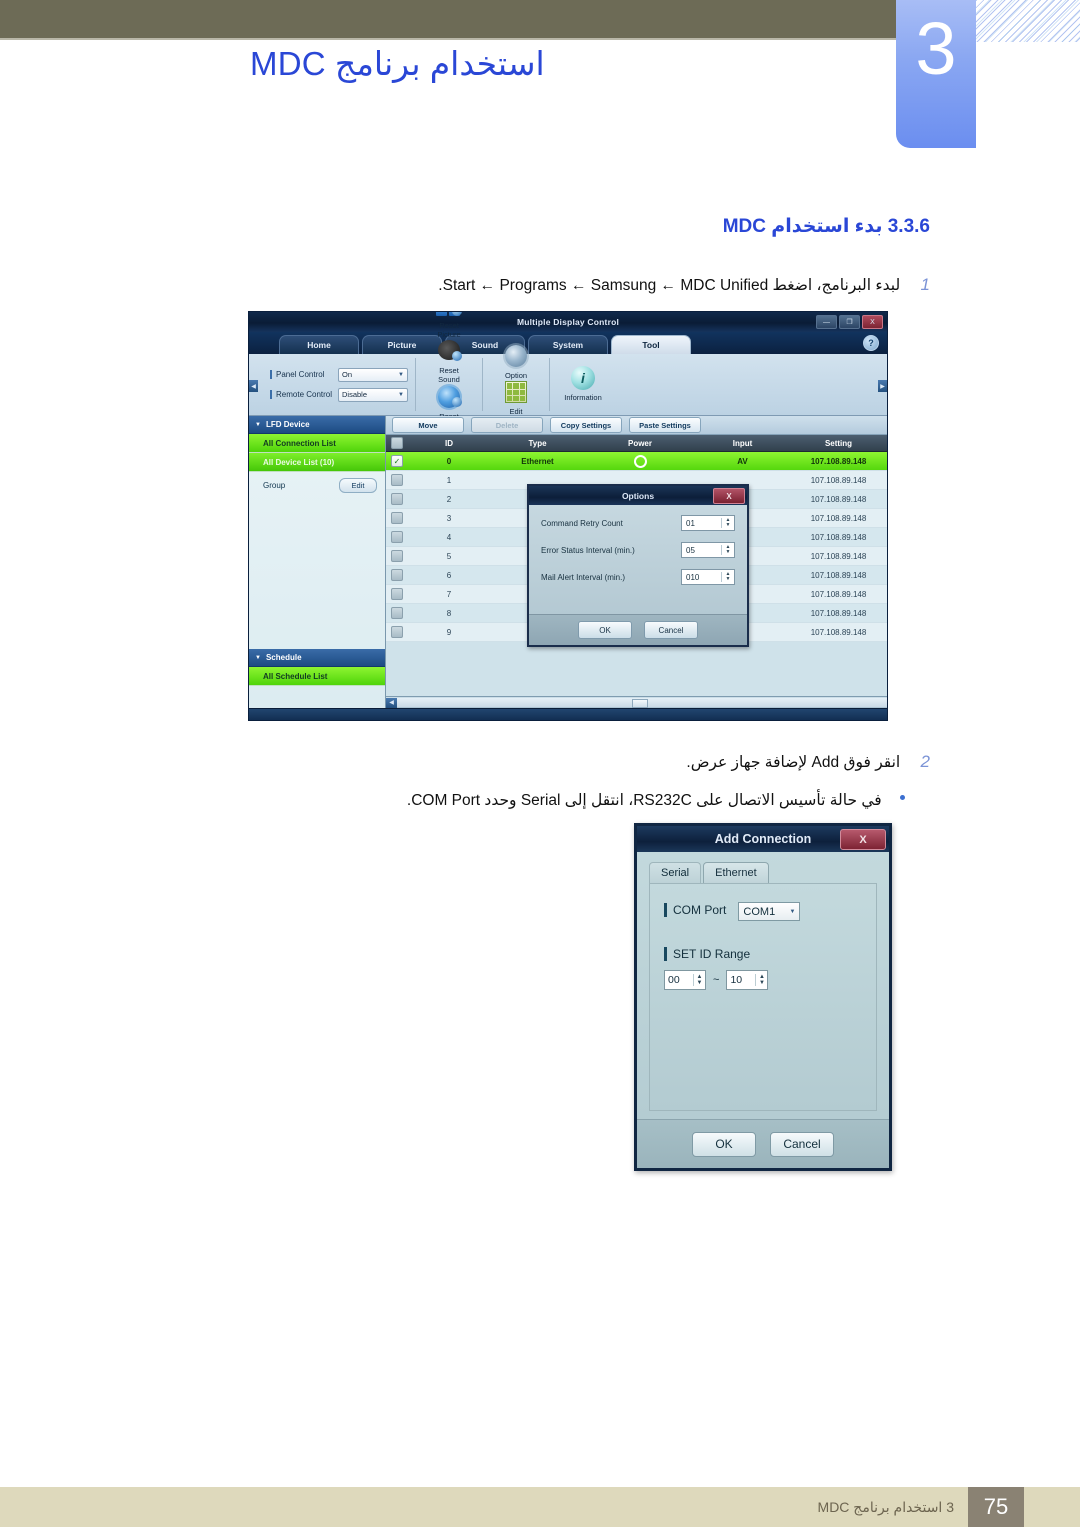 This screenshot has height=1527, width=1080. What do you see at coordinates (729, 496) in the screenshot?
I see `options-dialog-close-icon: X` at bounding box center [729, 496].